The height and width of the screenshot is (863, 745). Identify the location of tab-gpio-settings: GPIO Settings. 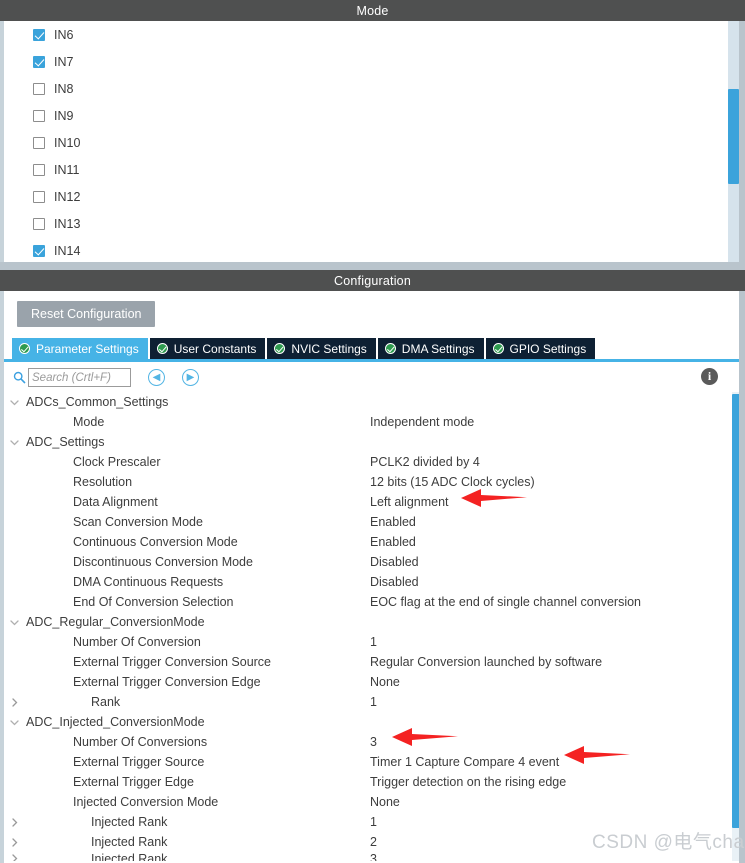
(540, 348).